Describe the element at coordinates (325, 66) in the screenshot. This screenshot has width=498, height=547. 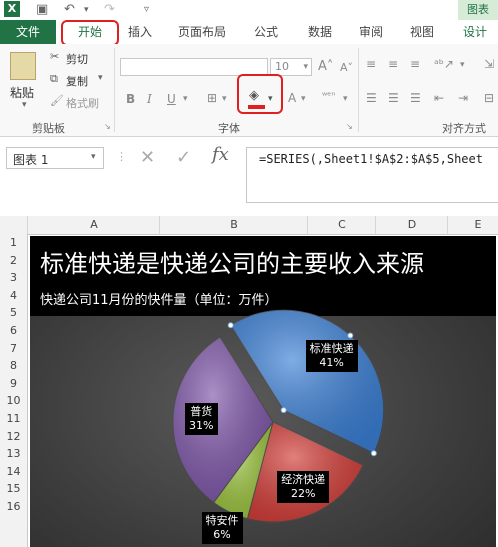
I see `increase-font-icon: A˄` at that location.